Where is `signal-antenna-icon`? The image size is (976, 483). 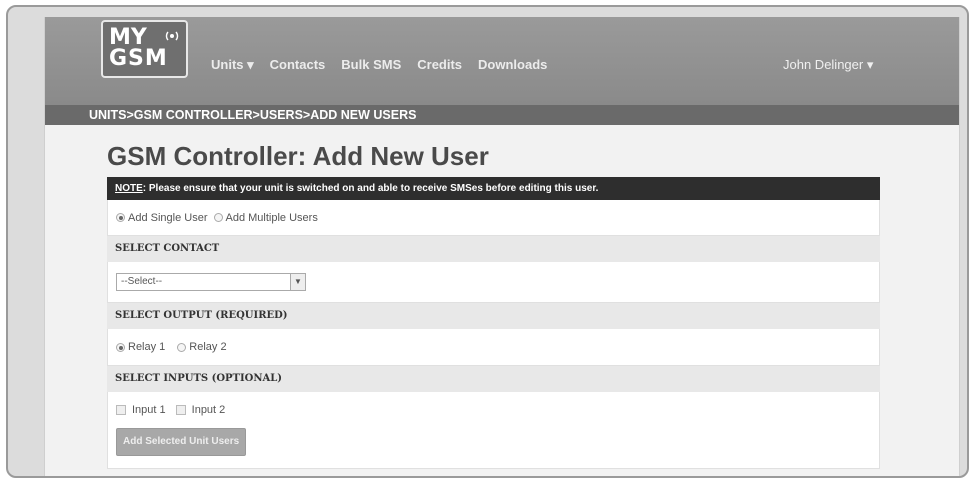
signal-antenna-icon is located at coordinates (172, 36).